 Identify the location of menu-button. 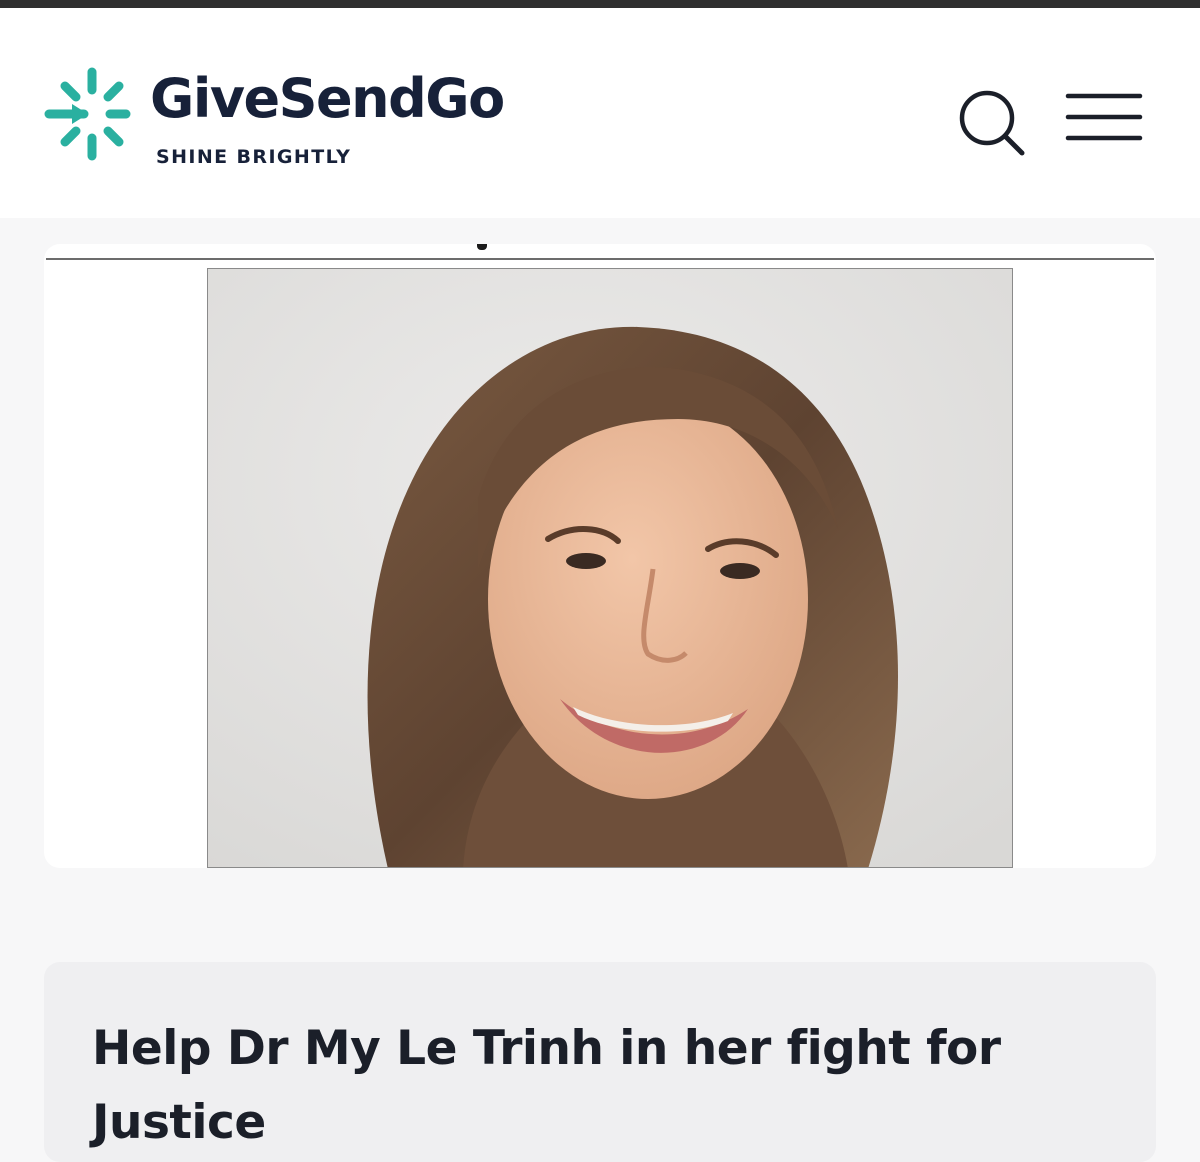
(1104, 121).